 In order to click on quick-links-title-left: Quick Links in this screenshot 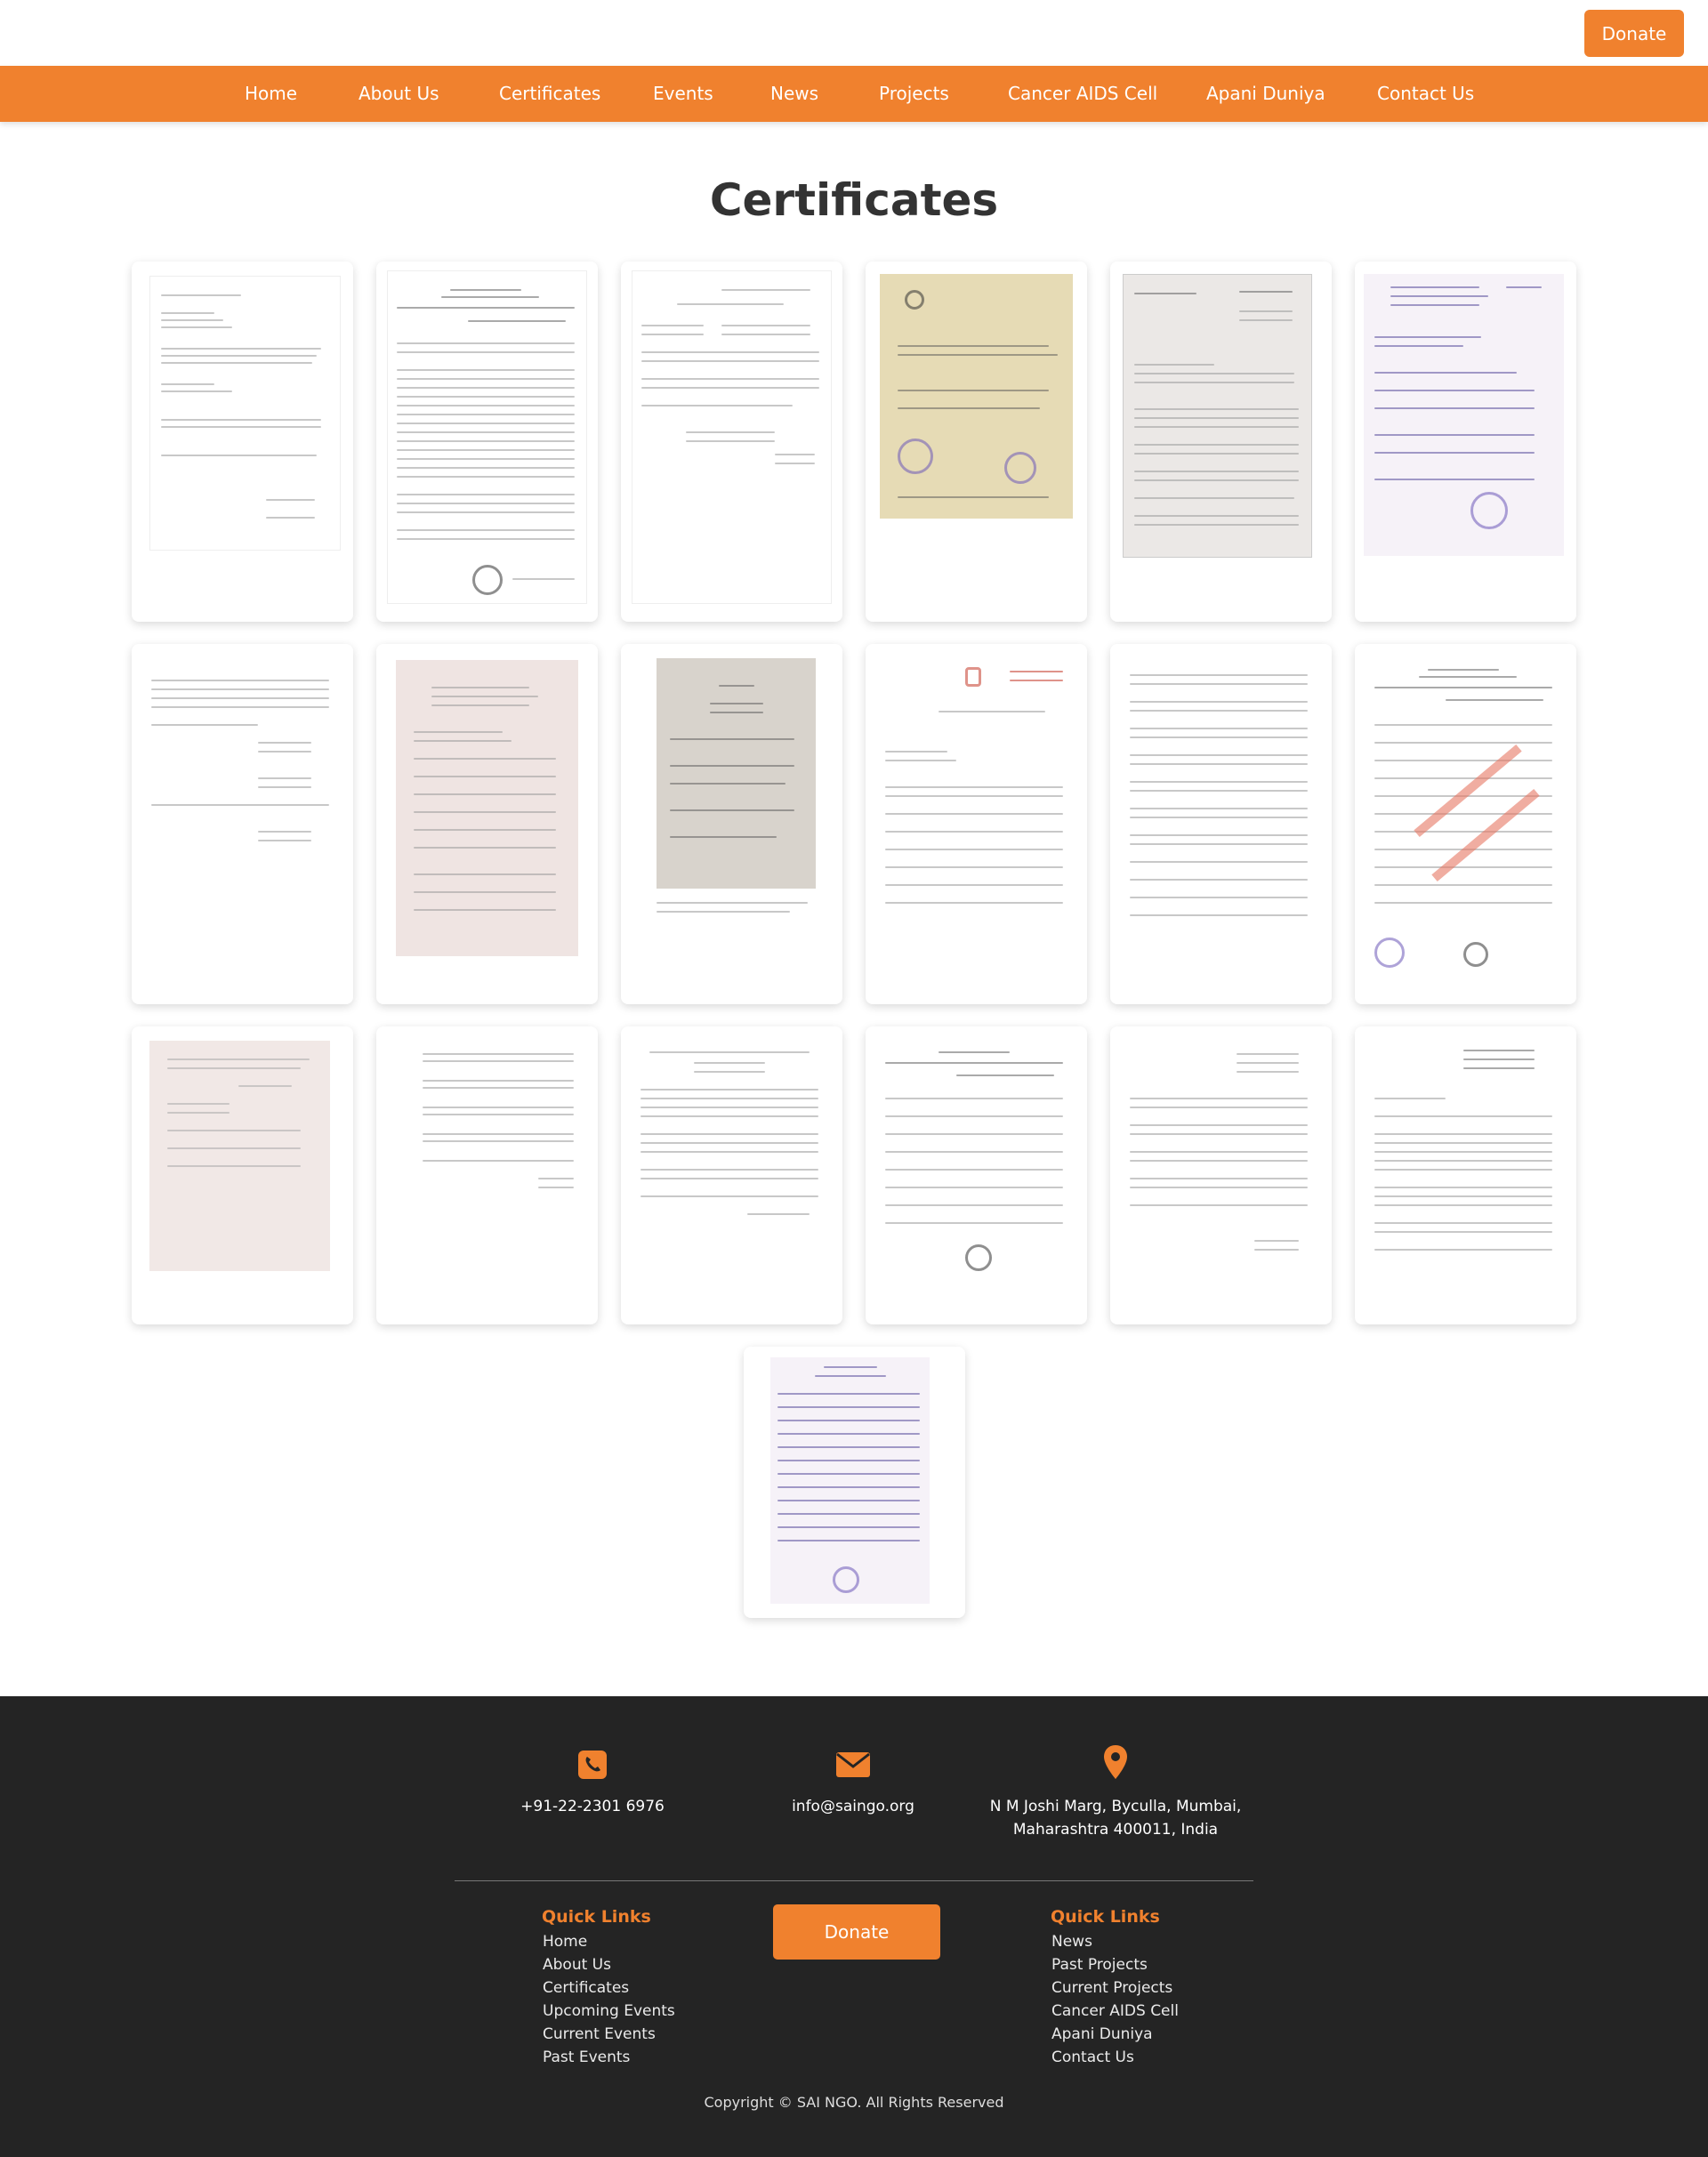, I will do `click(596, 1917)`.